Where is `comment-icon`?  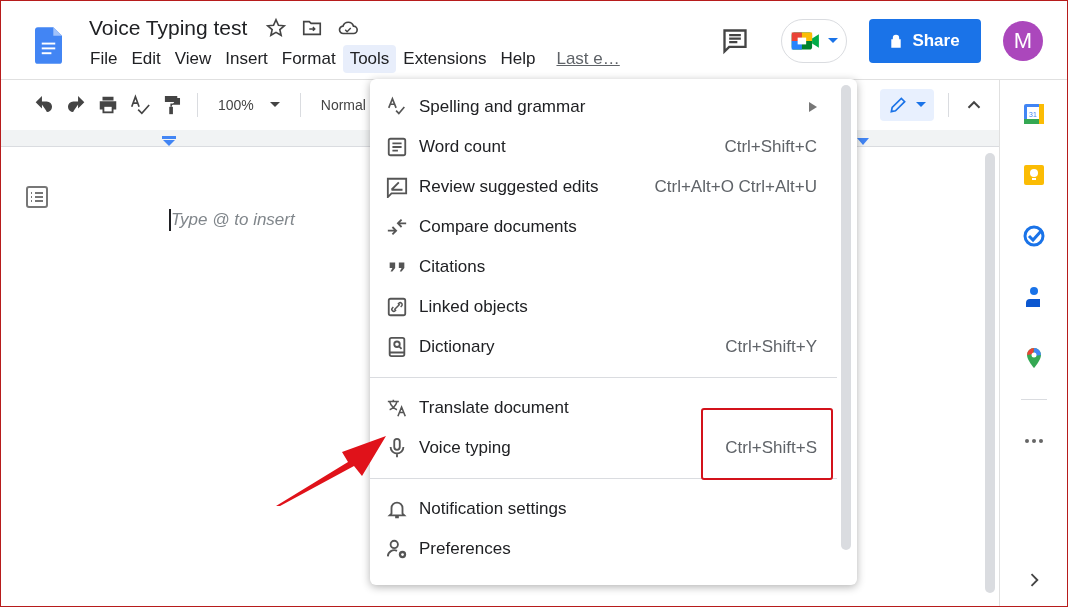 comment-icon is located at coordinates (735, 41).